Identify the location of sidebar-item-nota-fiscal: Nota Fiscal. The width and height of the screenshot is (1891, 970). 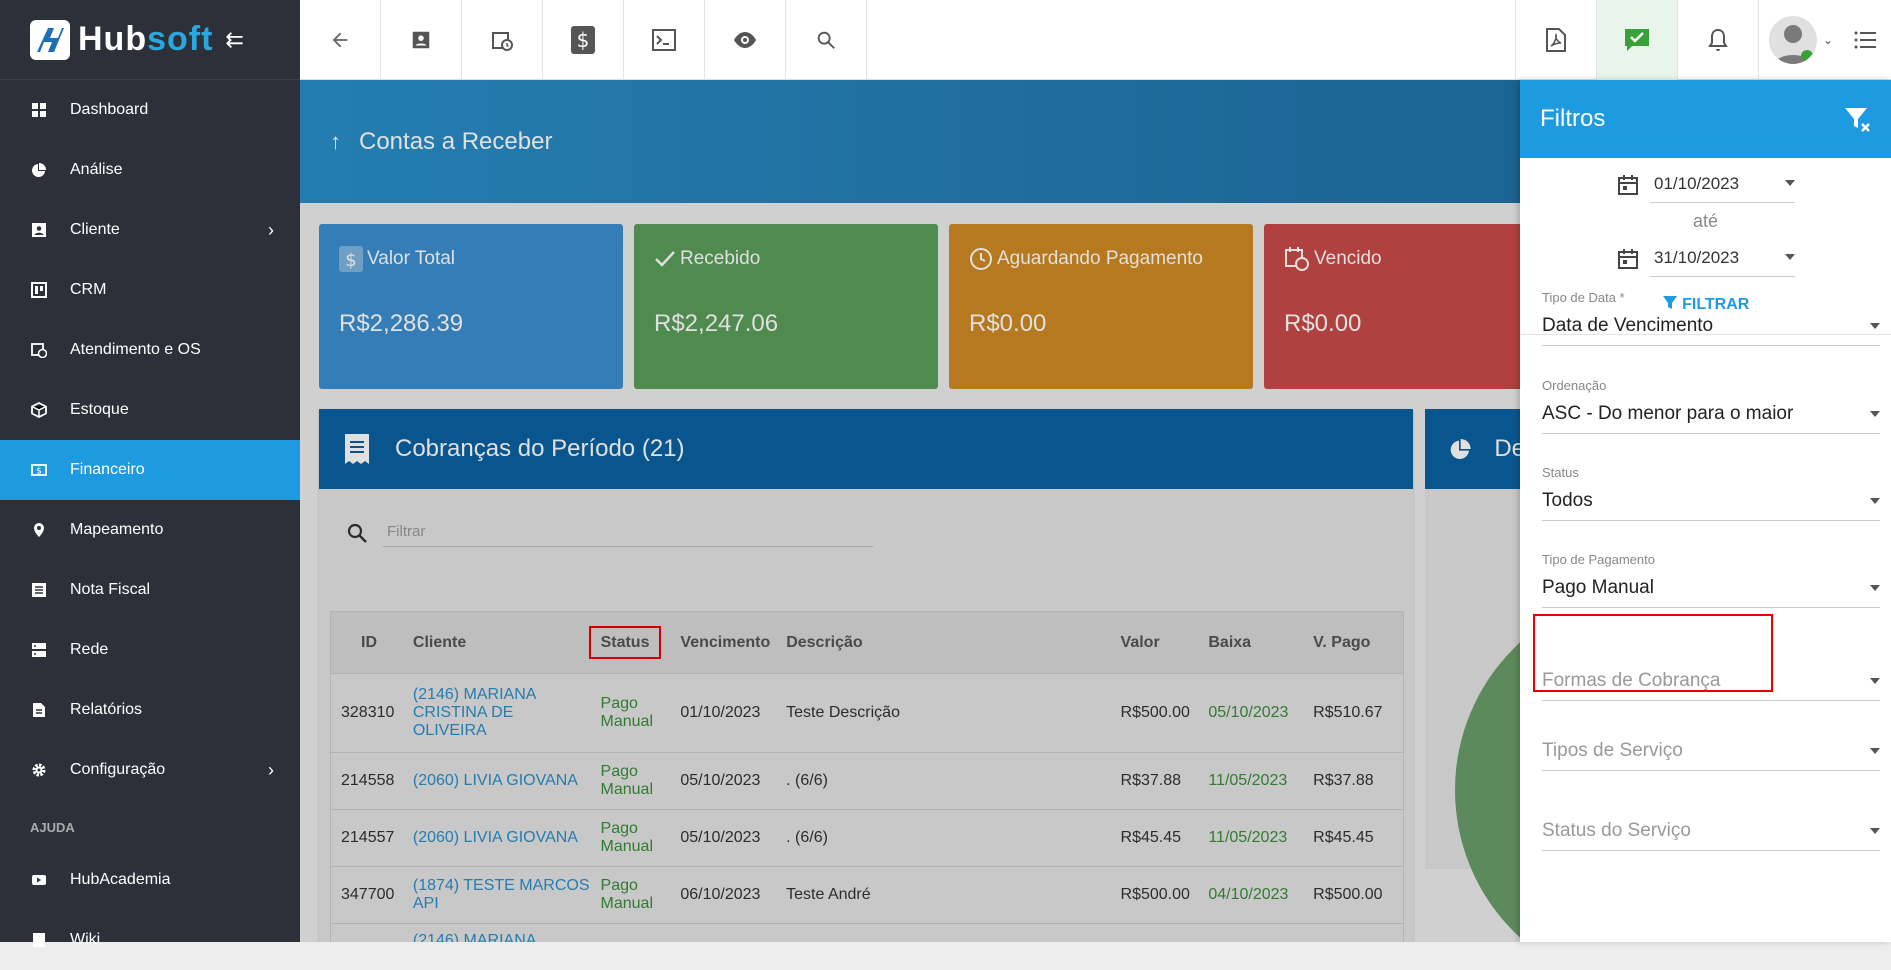
(150, 590).